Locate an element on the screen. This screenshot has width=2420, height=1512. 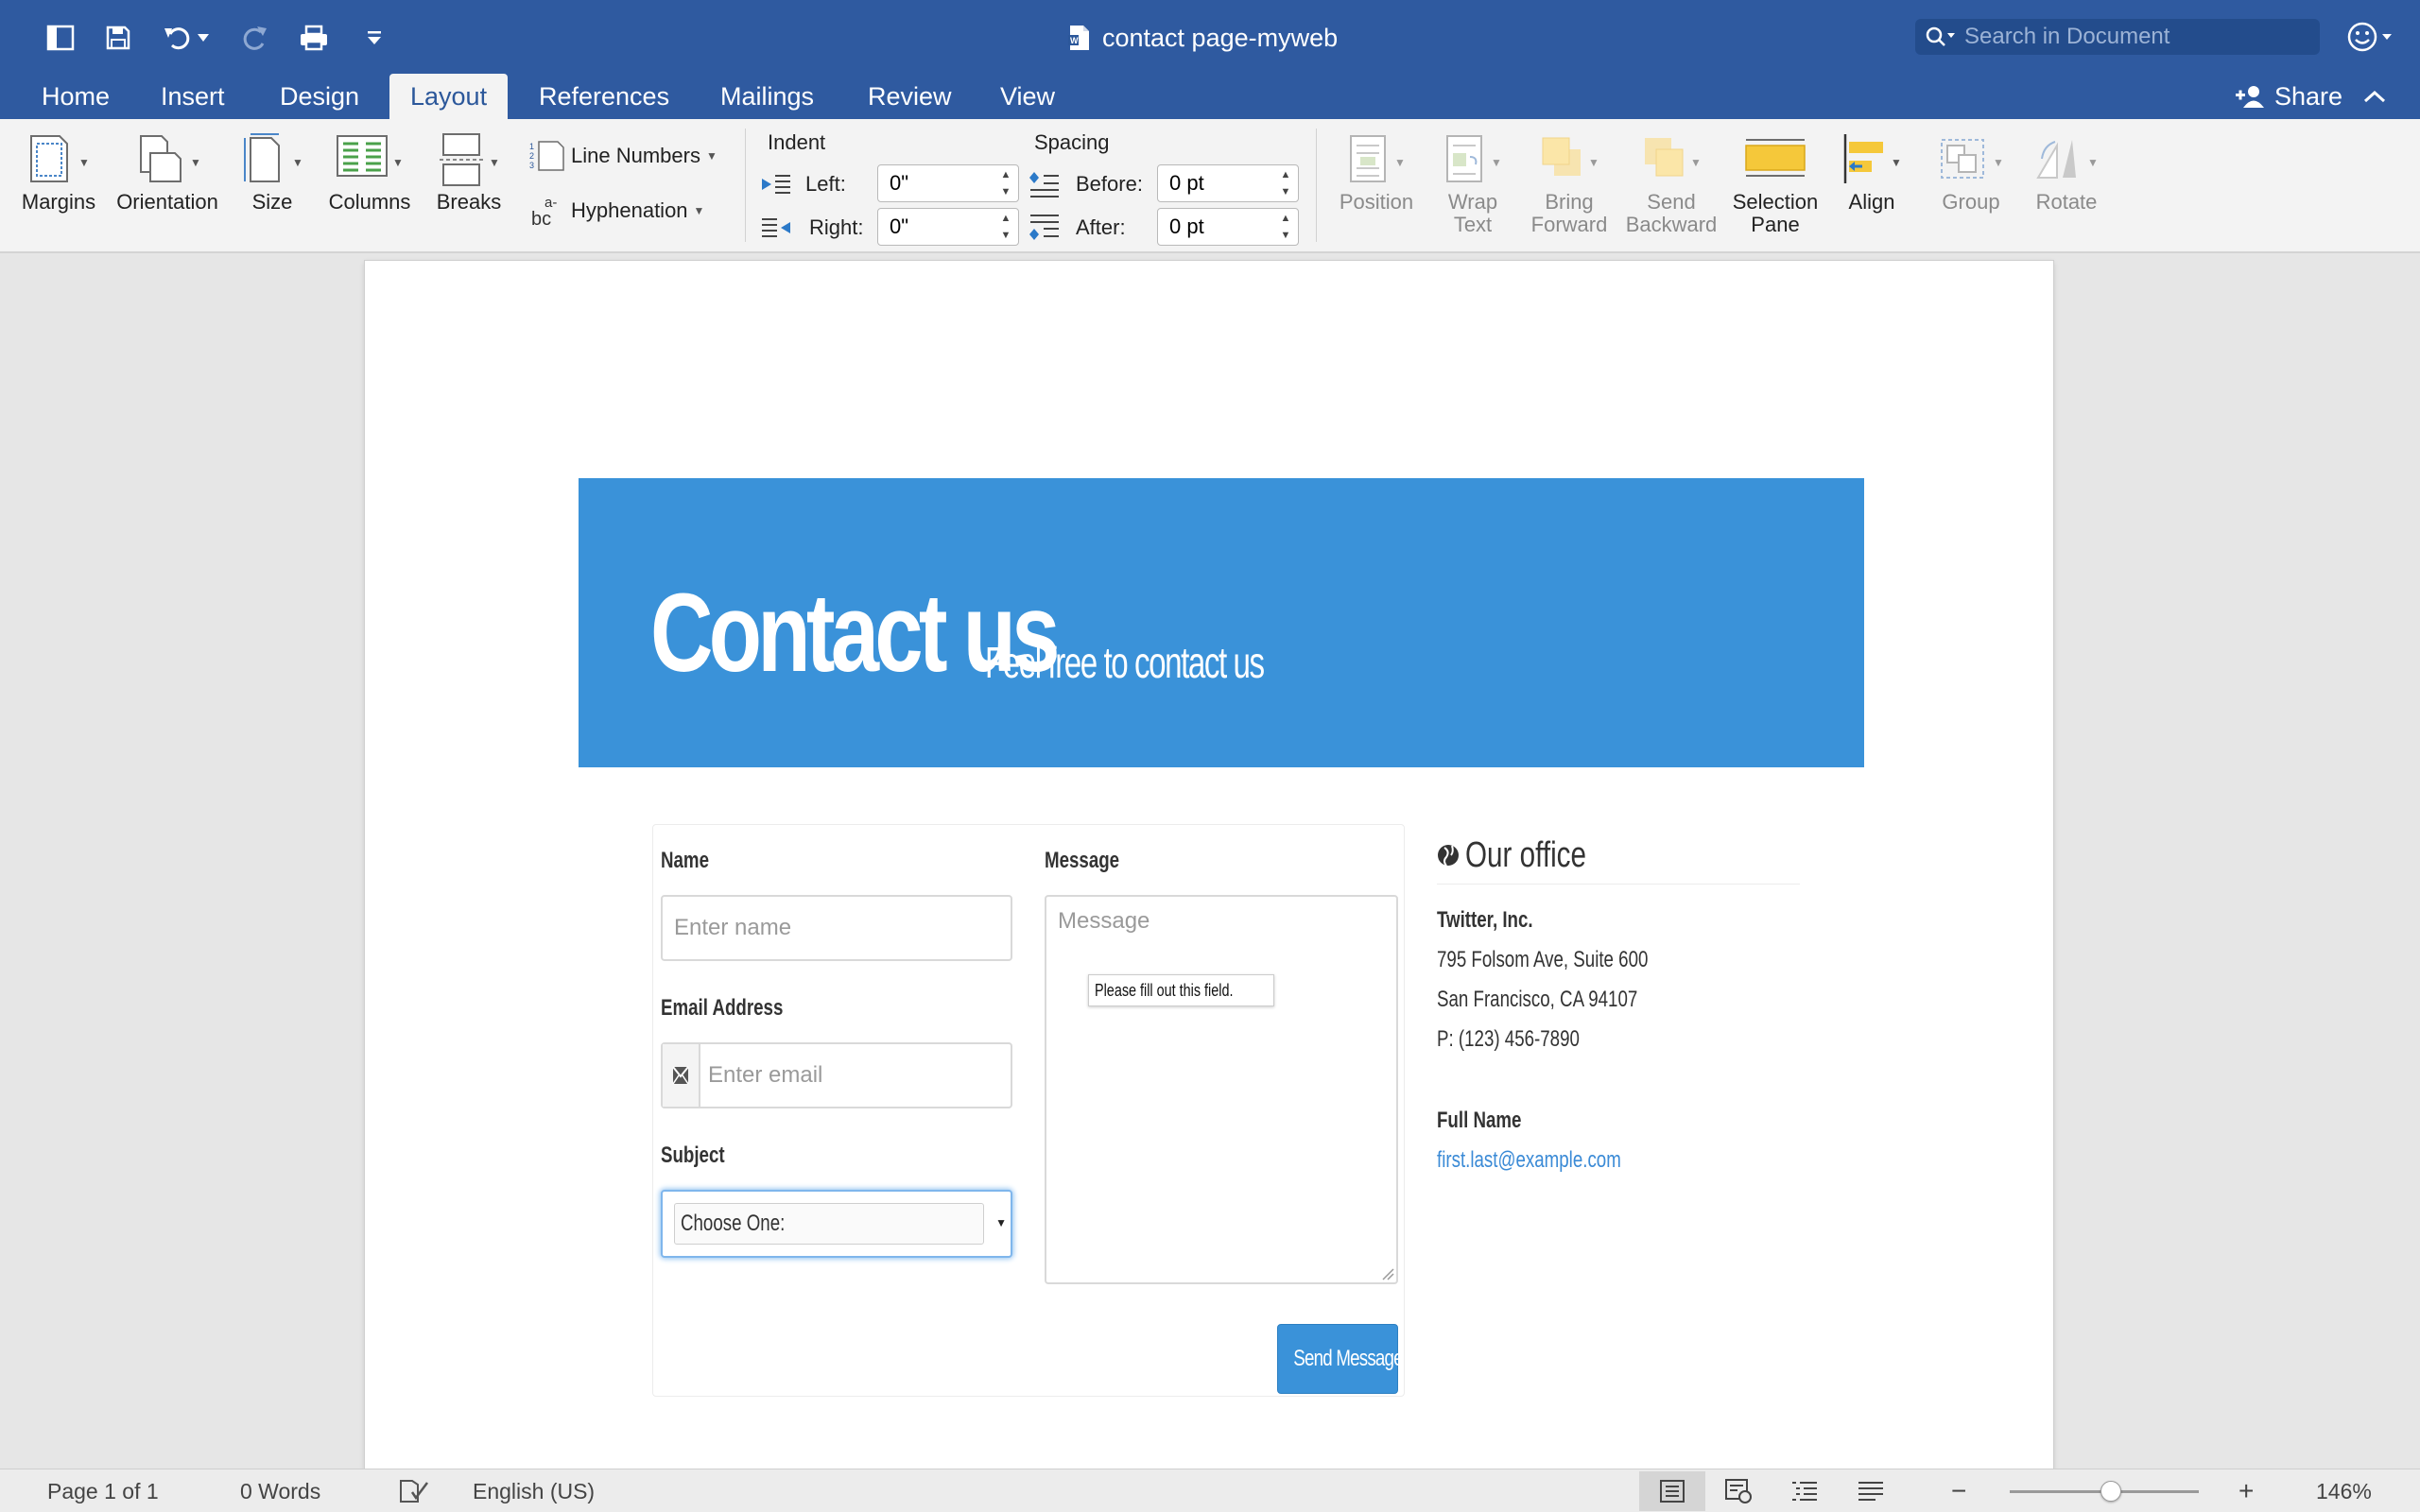
zoom-level: 146% is located at coordinates (2344, 1490).